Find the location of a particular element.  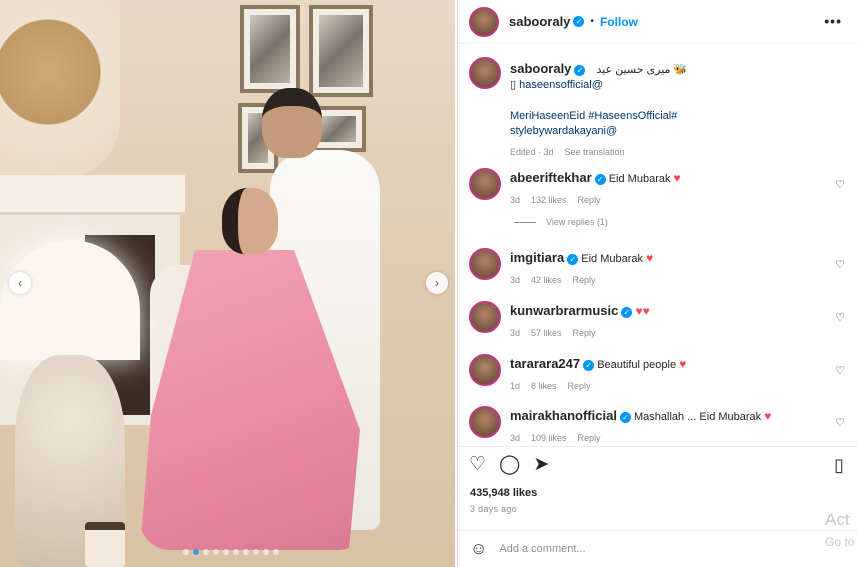

caption-username: sabooraly is located at coordinates (540, 68).